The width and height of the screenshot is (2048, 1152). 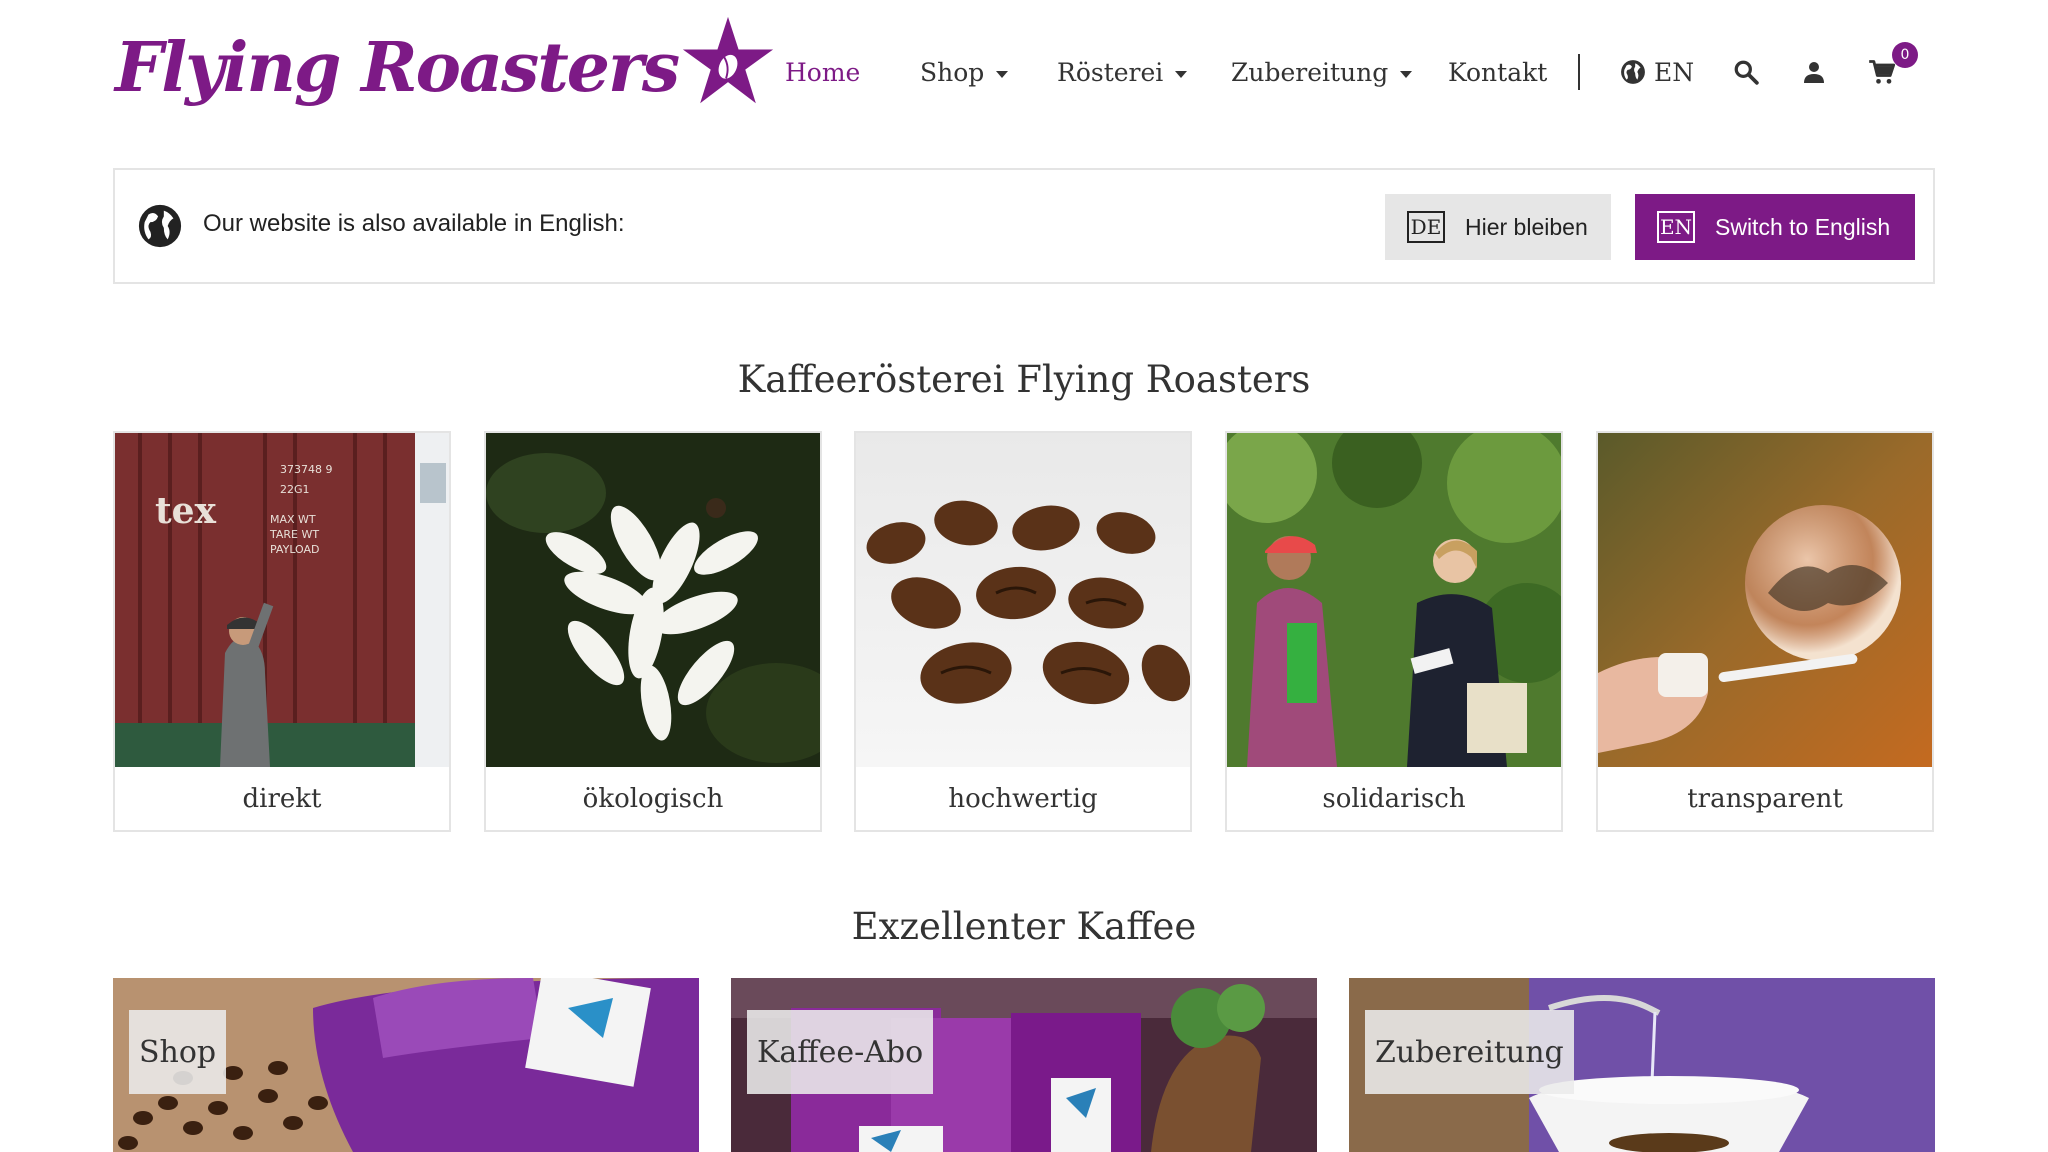 I want to click on section-title-roesterei: Kaffeerösterei Flying Roasters, so click(x=1024, y=379).